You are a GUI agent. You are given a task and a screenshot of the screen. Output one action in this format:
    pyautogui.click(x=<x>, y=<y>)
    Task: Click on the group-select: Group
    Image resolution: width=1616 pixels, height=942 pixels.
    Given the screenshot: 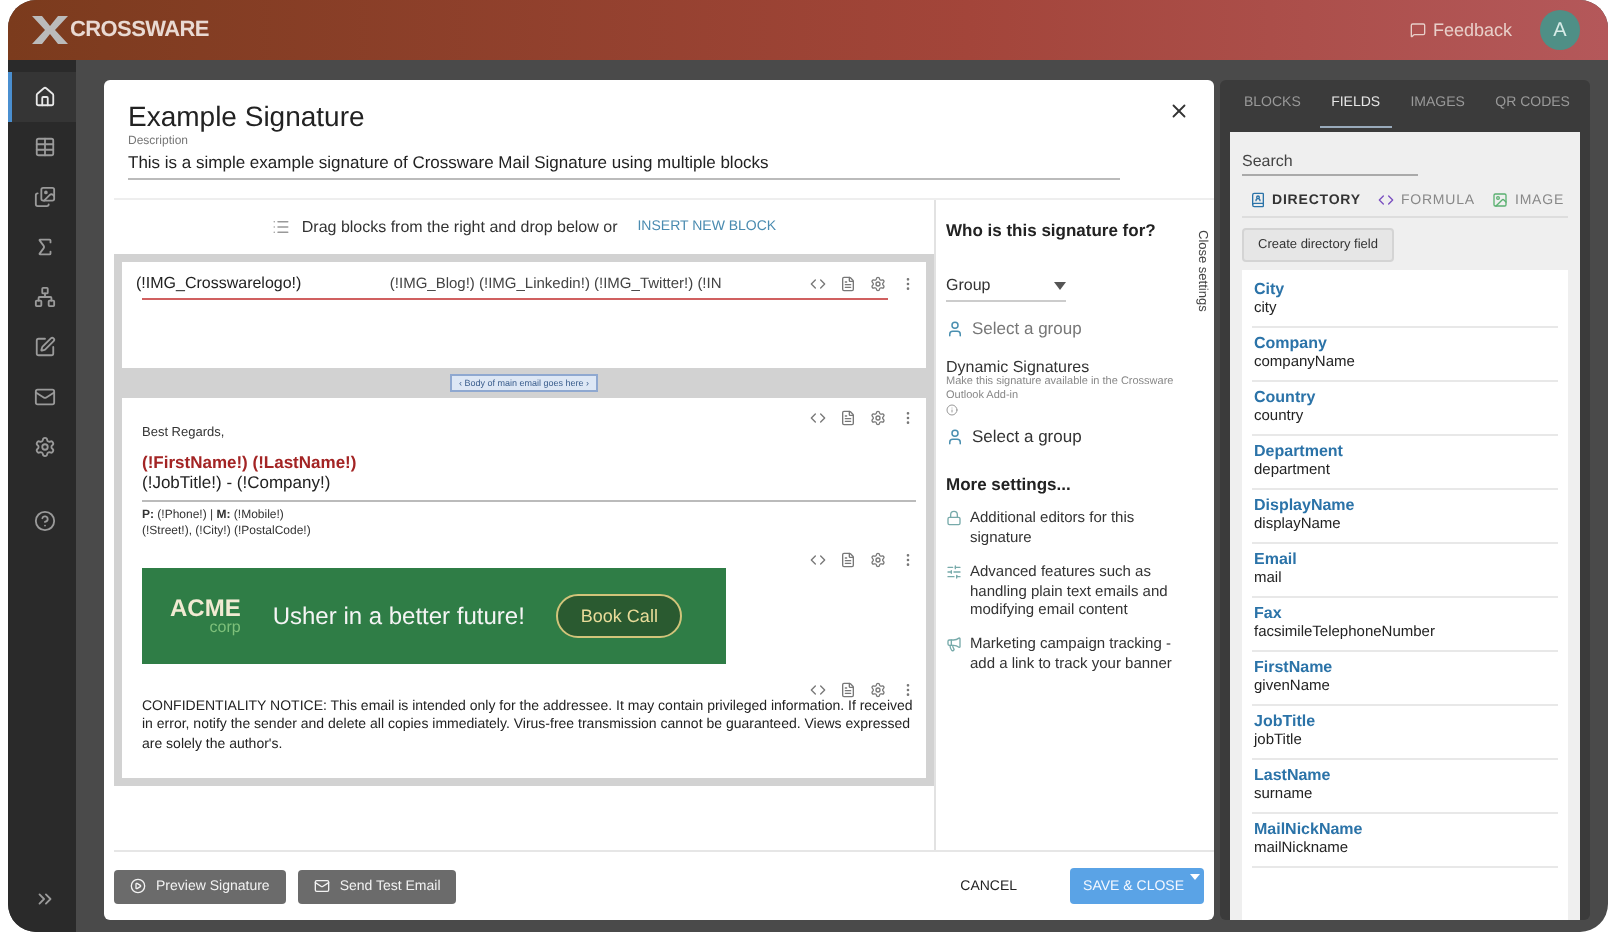 What is the action you would take?
    pyautogui.click(x=1006, y=287)
    